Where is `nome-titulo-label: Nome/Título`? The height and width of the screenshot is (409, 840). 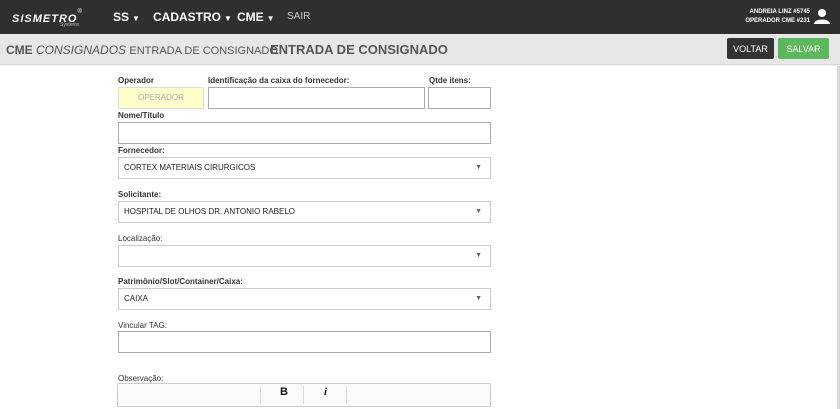
nome-titulo-label: Nome/Título is located at coordinates (141, 115).